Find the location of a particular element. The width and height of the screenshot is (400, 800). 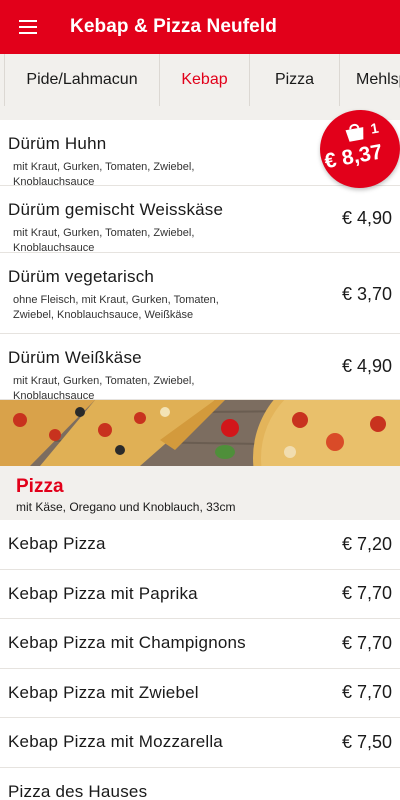

menu-button is located at coordinates (28, 27).